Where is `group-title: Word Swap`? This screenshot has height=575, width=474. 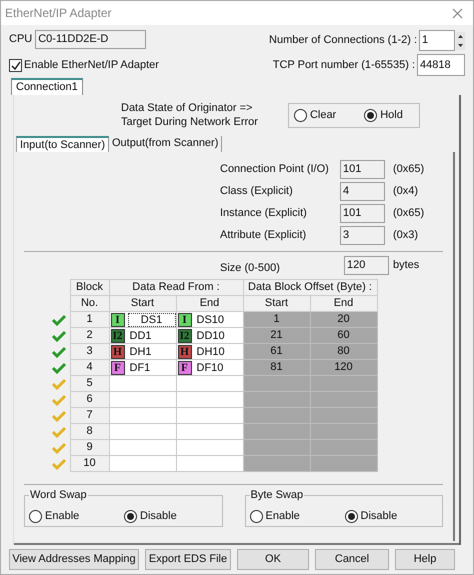
group-title: Word Swap is located at coordinates (58, 495).